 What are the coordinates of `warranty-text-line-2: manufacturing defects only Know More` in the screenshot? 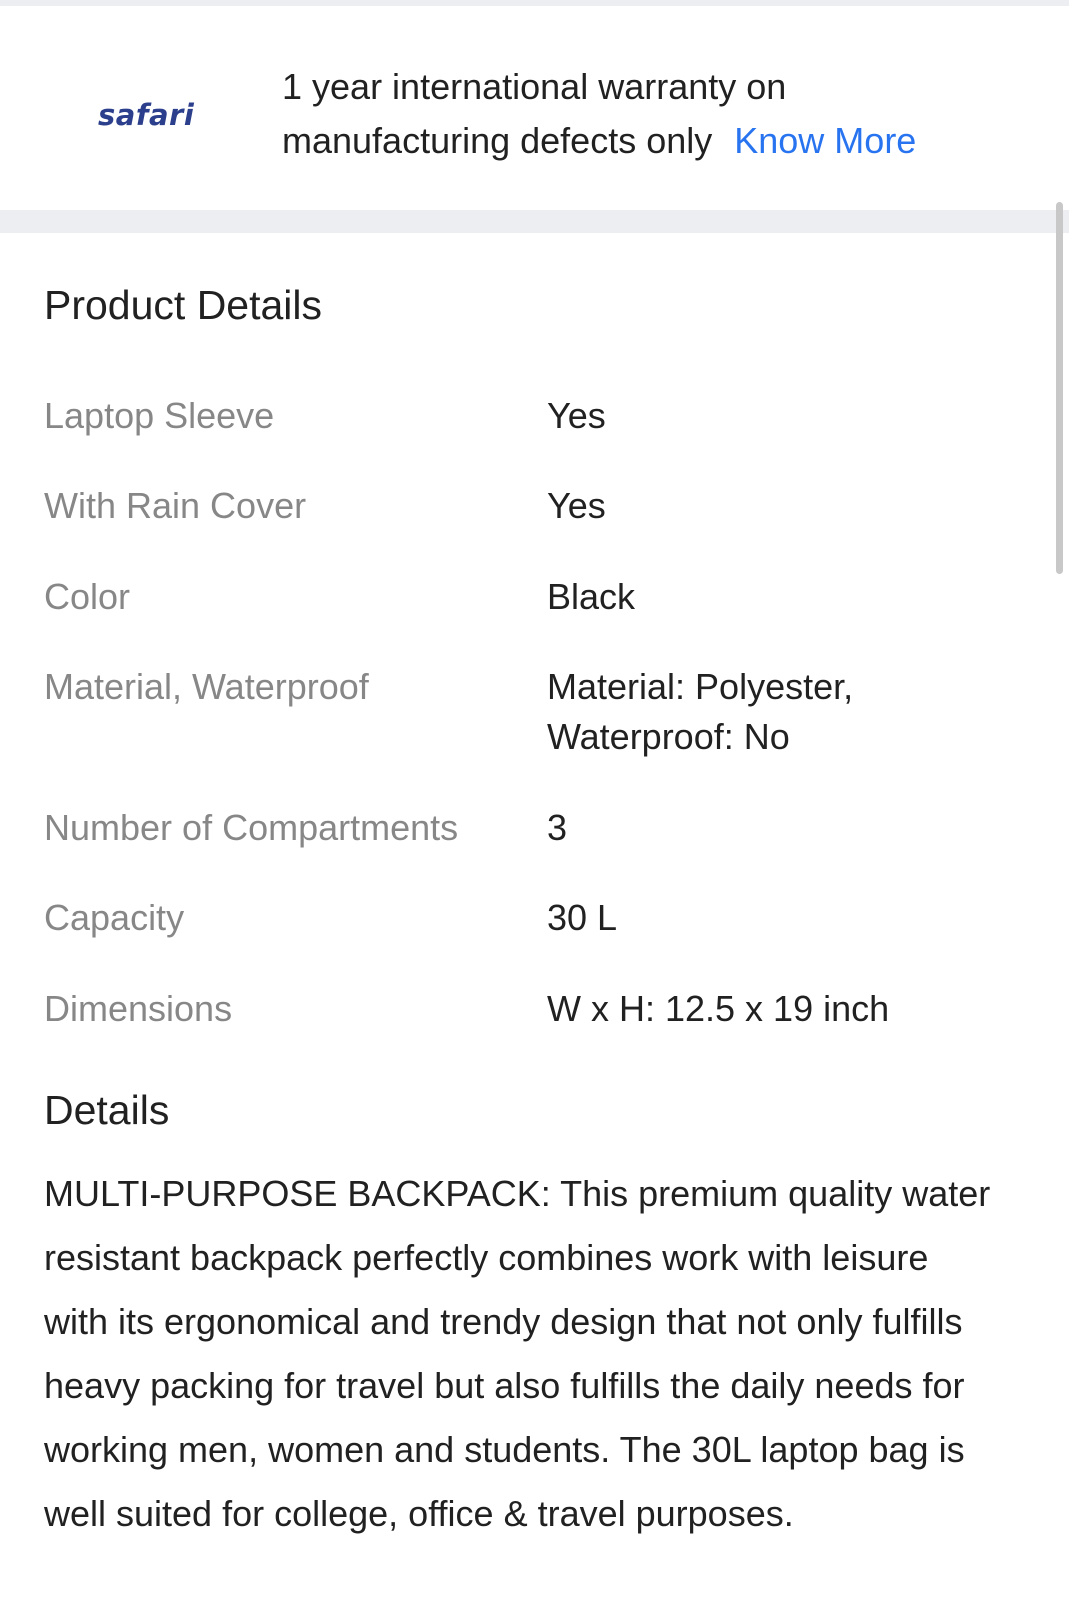 It's located at (662, 141).